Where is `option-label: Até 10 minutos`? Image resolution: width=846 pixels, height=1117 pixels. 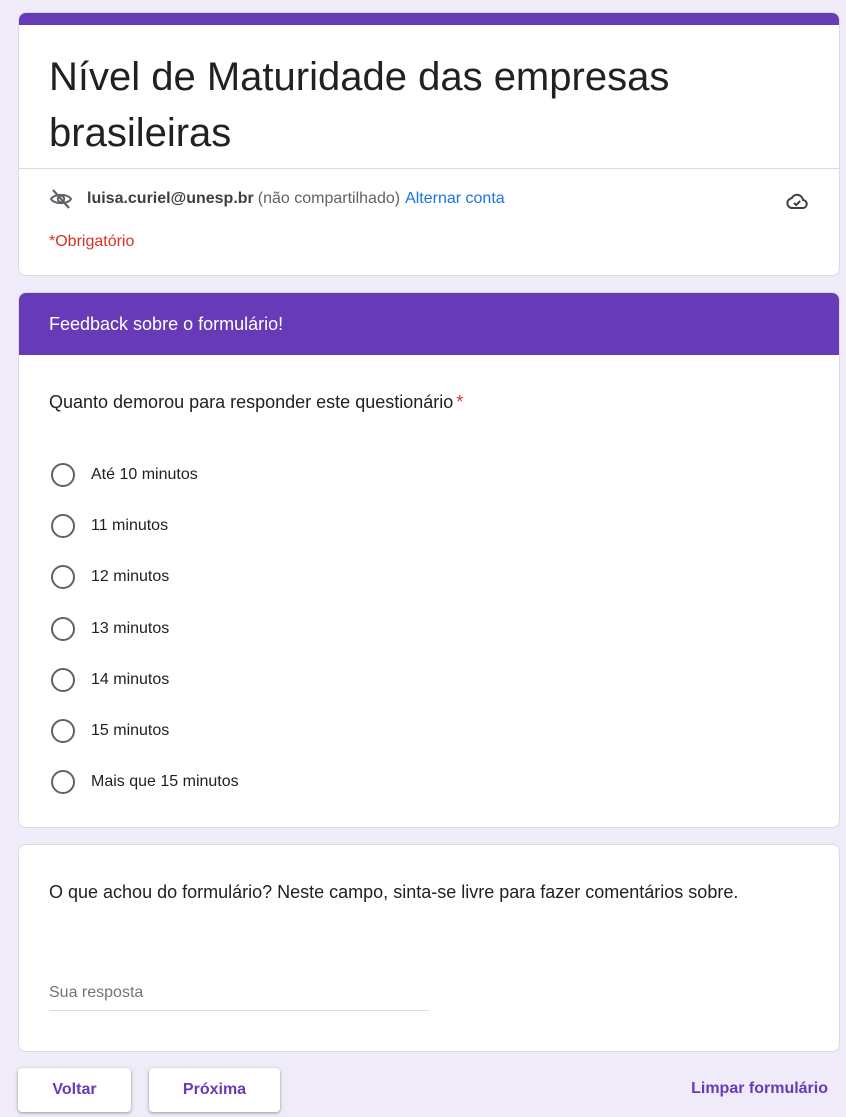 option-label: Até 10 minutos is located at coordinates (144, 474).